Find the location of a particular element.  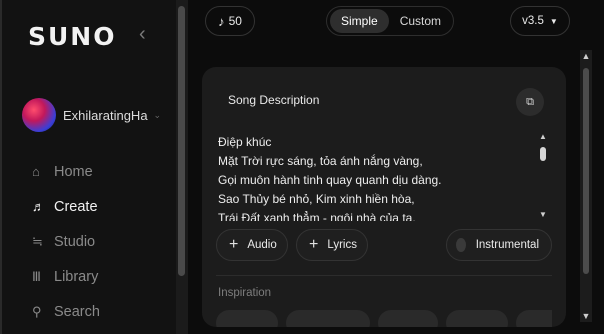

main-scrollbar: ▲ ▼ is located at coordinates (586, 186).